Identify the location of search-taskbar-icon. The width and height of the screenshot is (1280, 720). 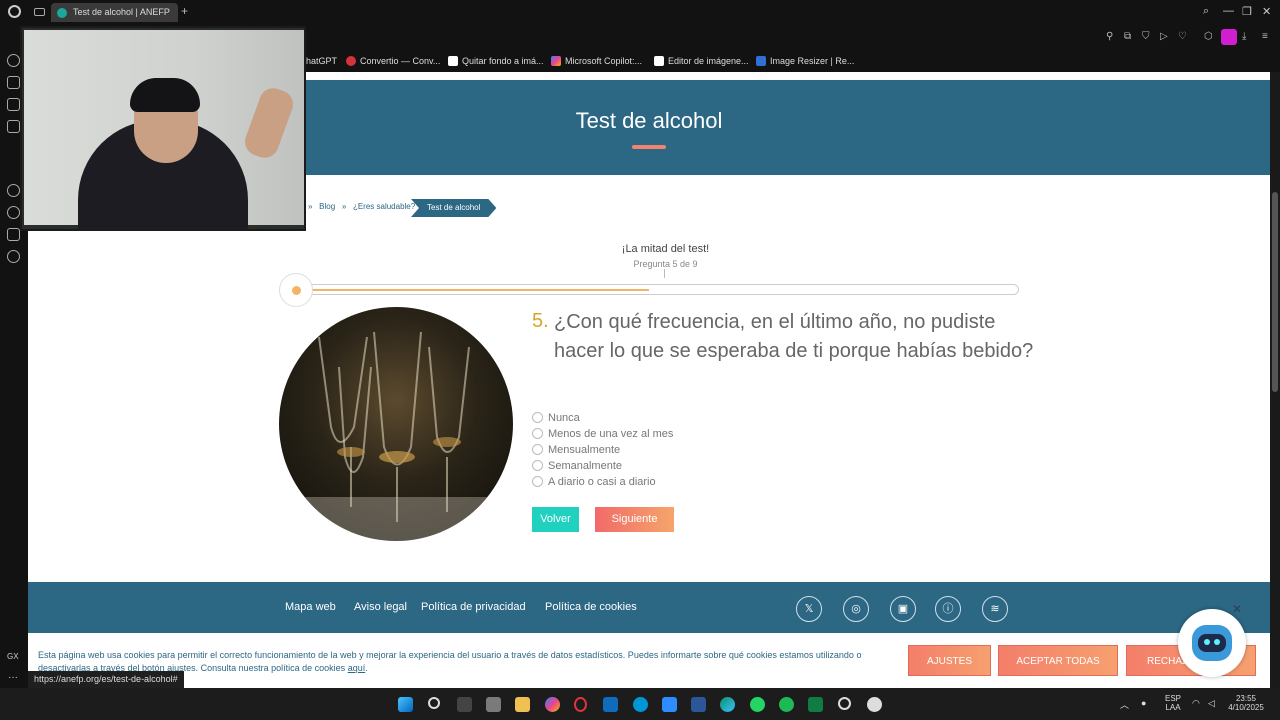
(434, 703).